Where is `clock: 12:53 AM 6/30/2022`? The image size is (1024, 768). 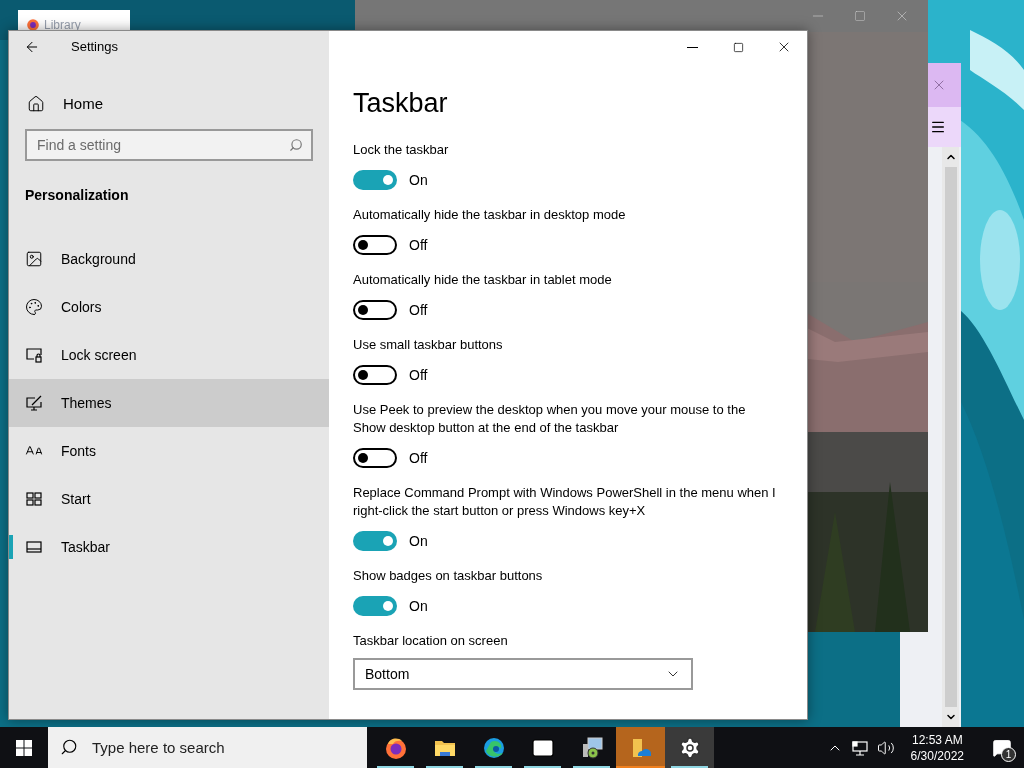
clock: 12:53 AM 6/30/2022 is located at coordinates (937, 747).